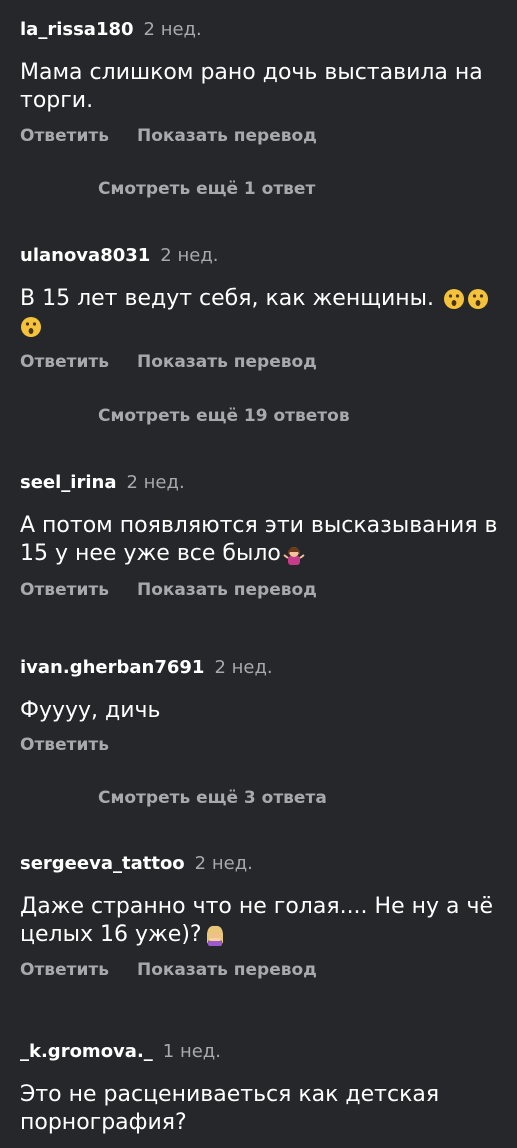 This screenshot has width=517, height=1148. What do you see at coordinates (264, 313) in the screenshot?
I see `comment-text: В 15 лет ведут себя, как женщины.` at bounding box center [264, 313].